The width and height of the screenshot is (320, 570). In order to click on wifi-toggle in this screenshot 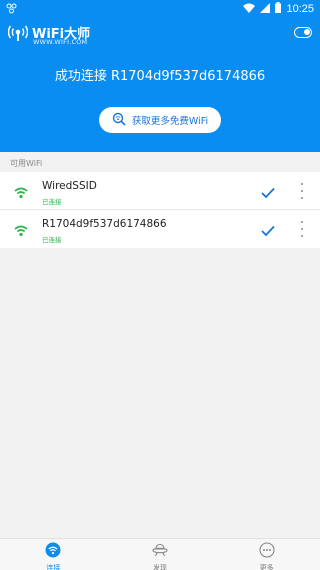, I will do `click(303, 32)`.